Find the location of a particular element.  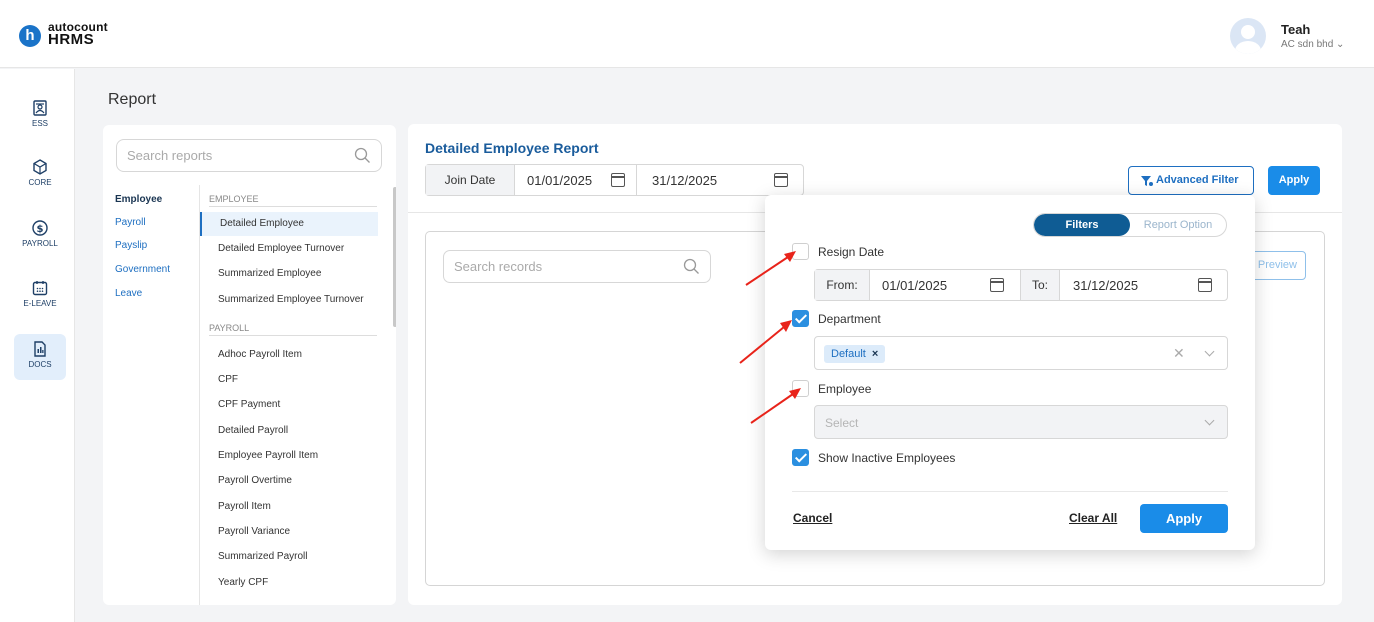

section-header-payroll: PAYROLL is located at coordinates (293, 329).